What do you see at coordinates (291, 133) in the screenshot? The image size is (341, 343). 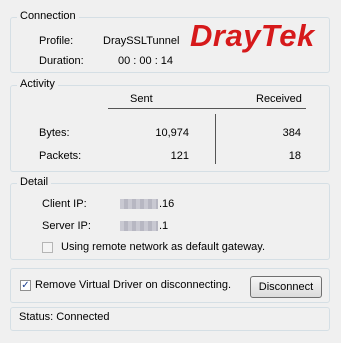 I see `bytes-received: 384` at bounding box center [291, 133].